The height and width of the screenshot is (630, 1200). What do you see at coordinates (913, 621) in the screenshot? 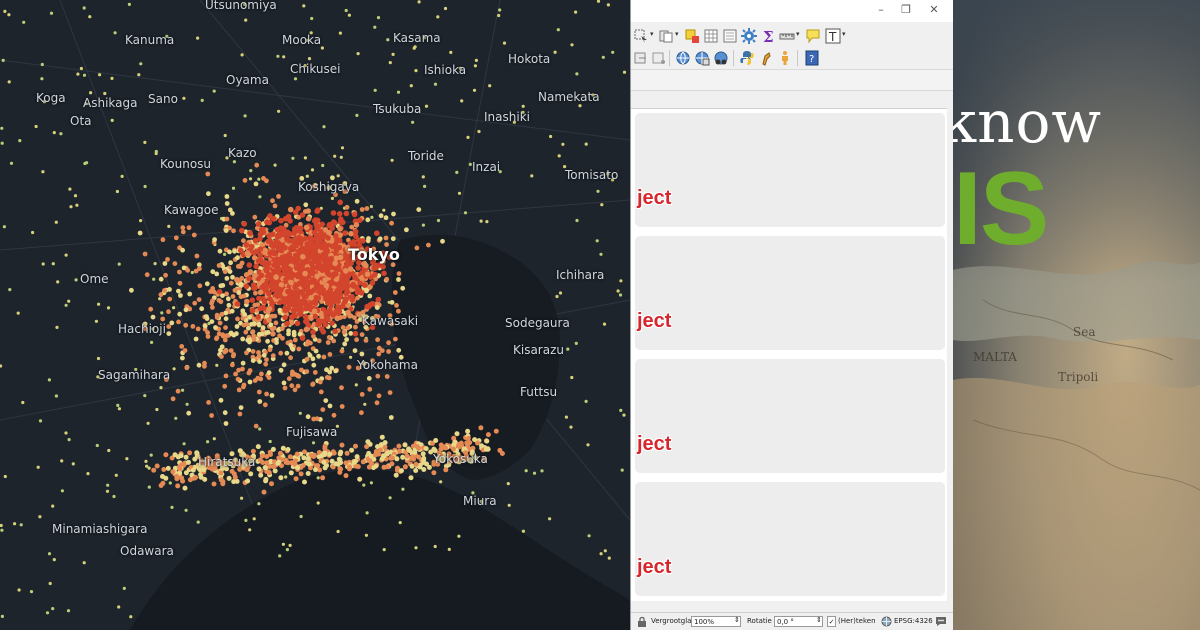
I see `crs-label: EPSG:4326` at bounding box center [913, 621].